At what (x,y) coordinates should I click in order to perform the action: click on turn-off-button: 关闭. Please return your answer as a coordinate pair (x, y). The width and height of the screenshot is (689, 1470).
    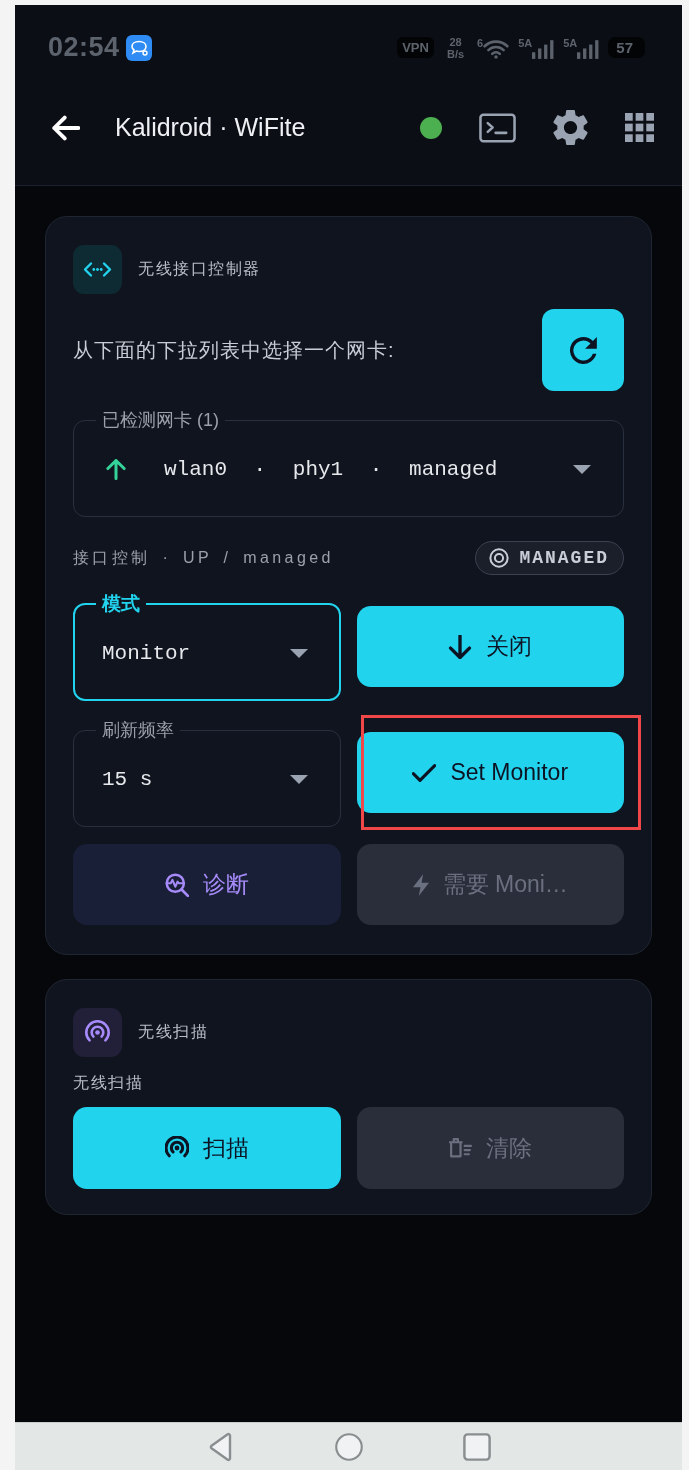
    Looking at the image, I should click on (490, 646).